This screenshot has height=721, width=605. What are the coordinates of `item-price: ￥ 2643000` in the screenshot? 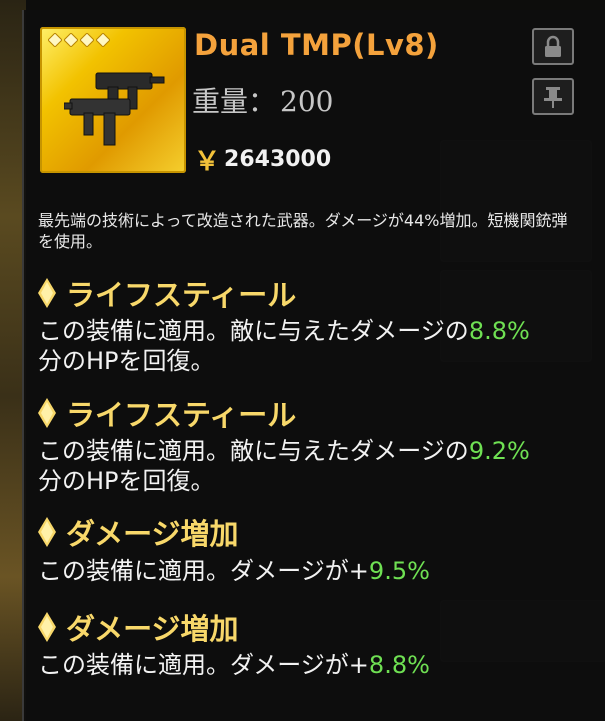 It's located at (262, 159).